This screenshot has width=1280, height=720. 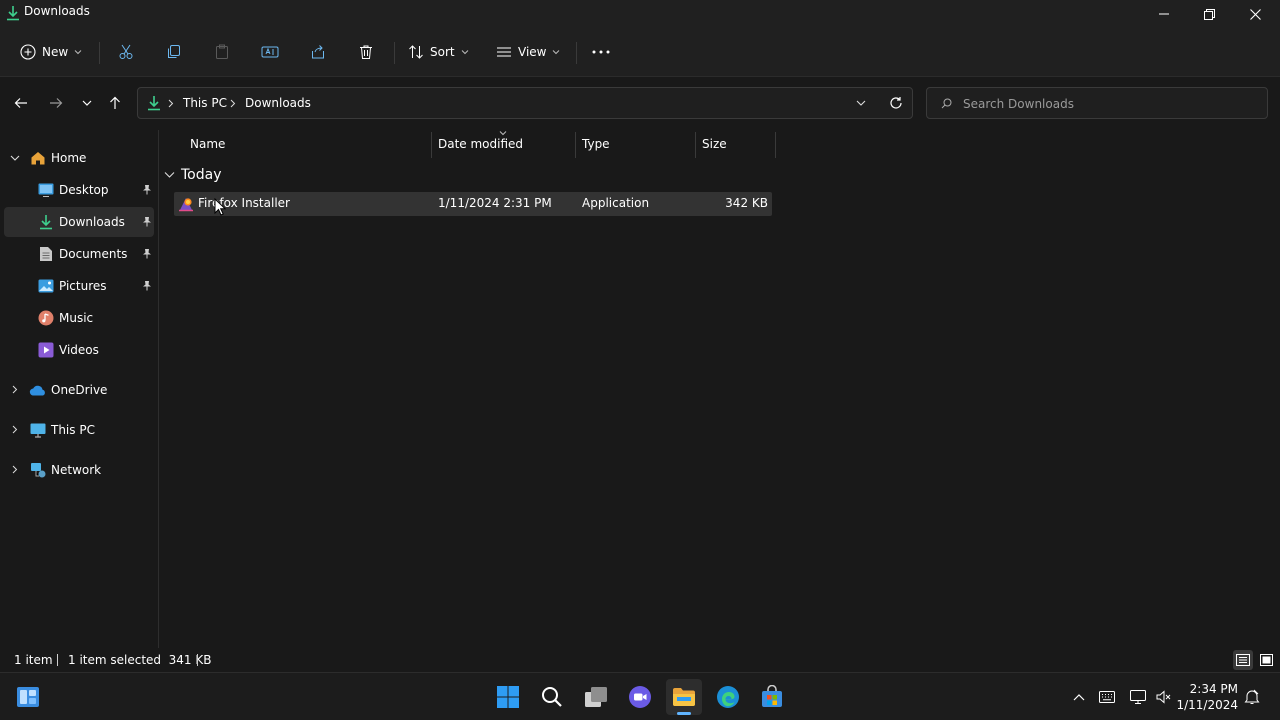 I want to click on forward-button, so click(x=56, y=103).